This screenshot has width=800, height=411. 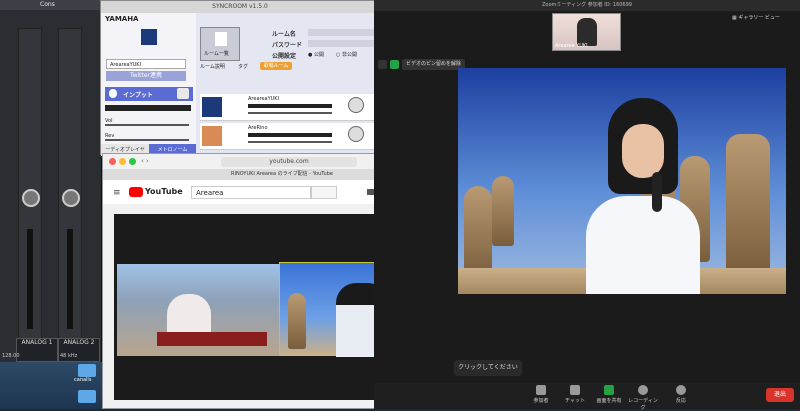 I want to click on toolbar-share-screen: 画面を共有, so click(x=609, y=394).